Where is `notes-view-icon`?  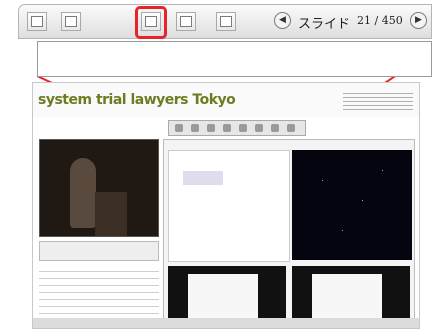
notes-view-icon is located at coordinates (37, 21).